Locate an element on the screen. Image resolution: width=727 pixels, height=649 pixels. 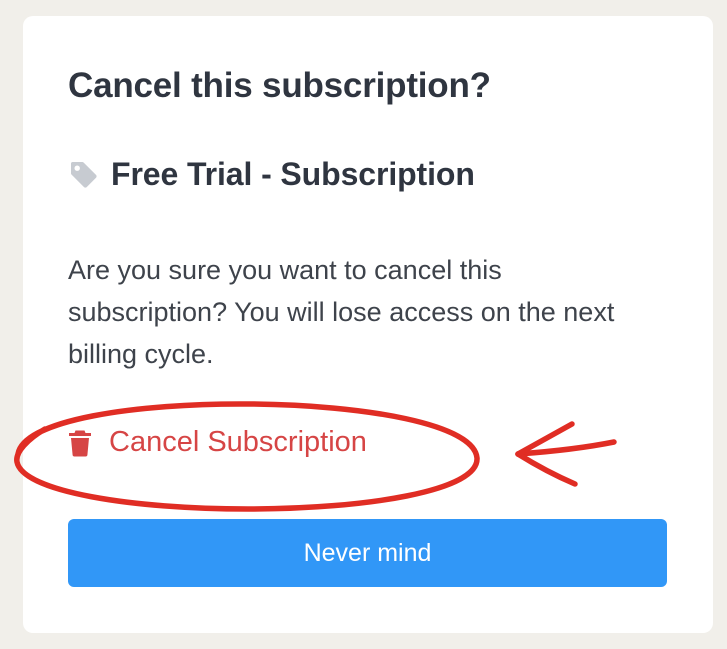
subscription-plan: Free Trial - Subscription is located at coordinates (271, 174).